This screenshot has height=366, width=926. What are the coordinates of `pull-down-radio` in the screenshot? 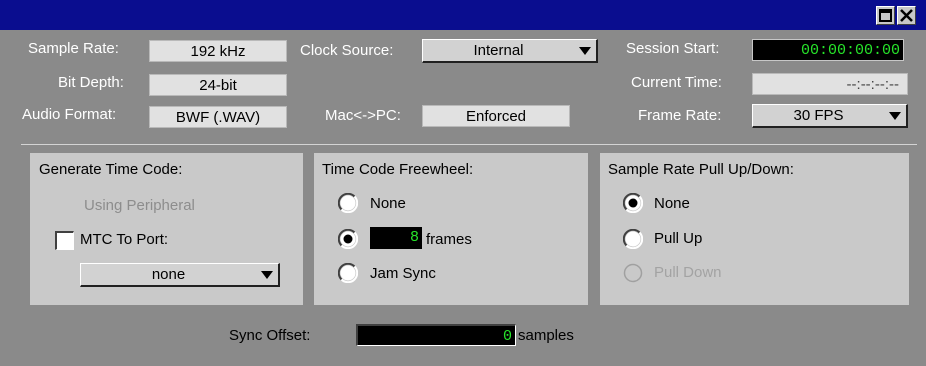 It's located at (633, 273).